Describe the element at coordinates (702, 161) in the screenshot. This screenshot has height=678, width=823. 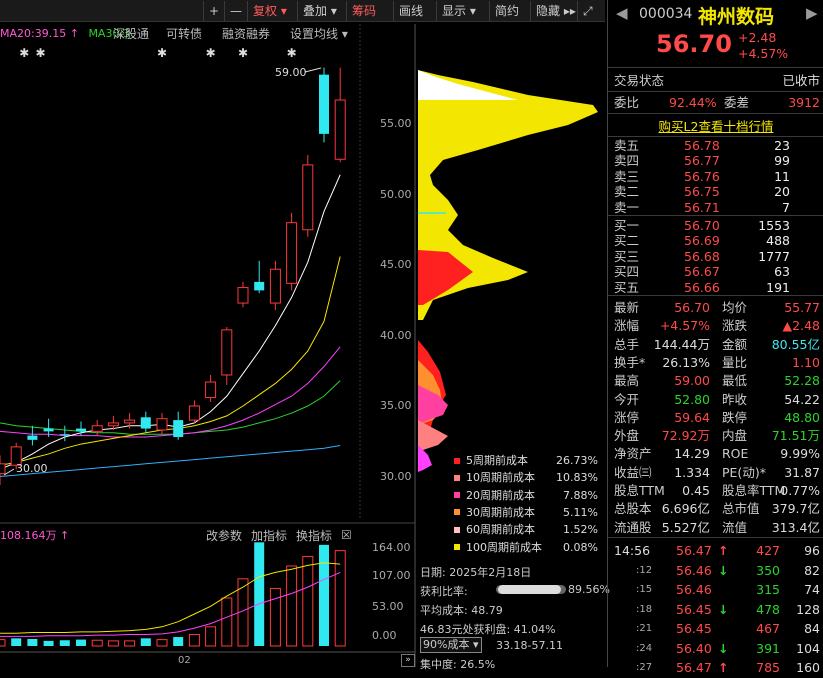
I see `level-price: 56.77` at that location.